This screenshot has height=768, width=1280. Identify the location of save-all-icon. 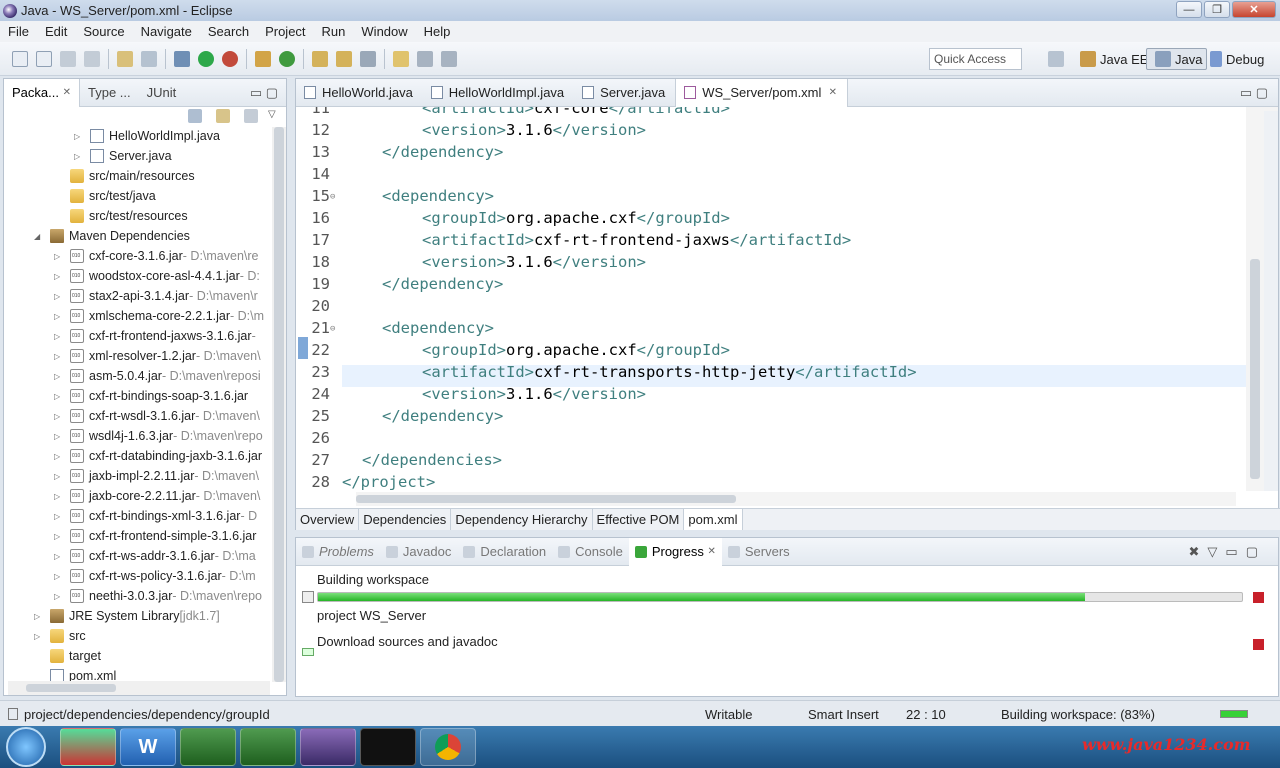
(92, 58).